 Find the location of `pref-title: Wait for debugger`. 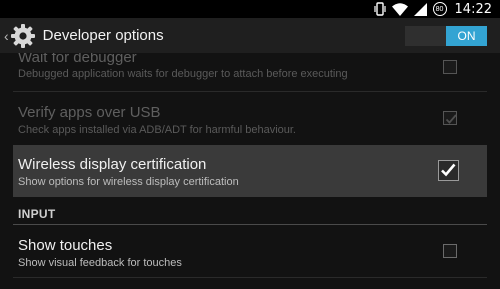

pref-title: Wait for debugger is located at coordinates (77, 59).